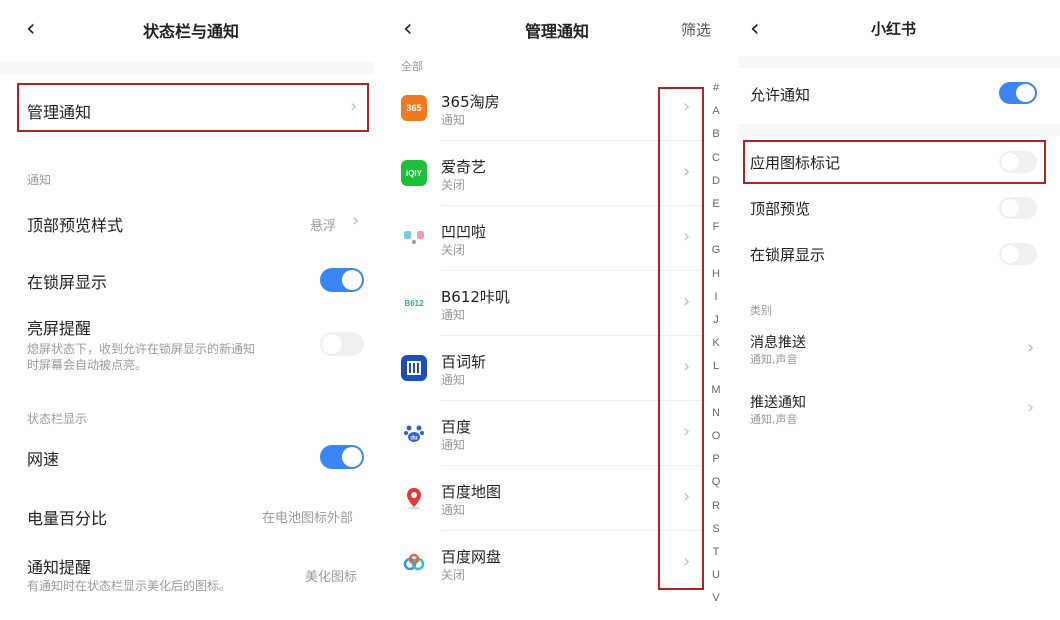 Image resolution: width=1060 pixels, height=620 pixels. I want to click on baidu-map-icon, so click(414, 498).